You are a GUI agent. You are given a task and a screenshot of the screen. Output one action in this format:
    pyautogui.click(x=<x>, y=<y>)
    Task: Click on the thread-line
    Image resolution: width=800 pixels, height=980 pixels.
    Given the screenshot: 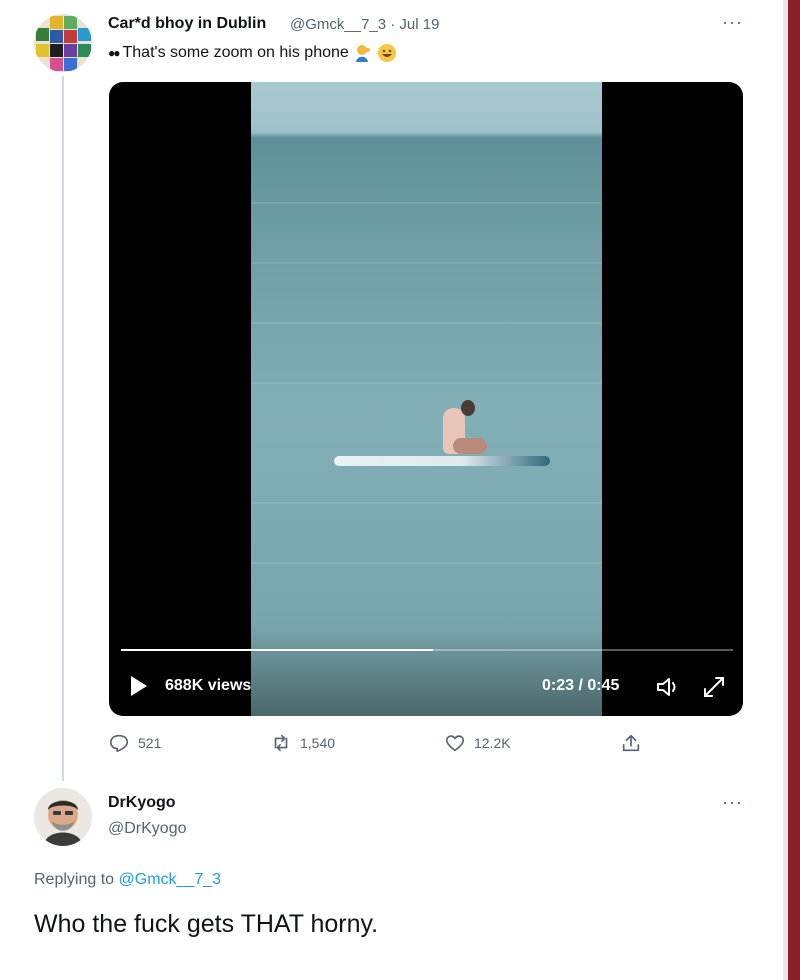 What is the action you would take?
    pyautogui.click(x=63, y=428)
    